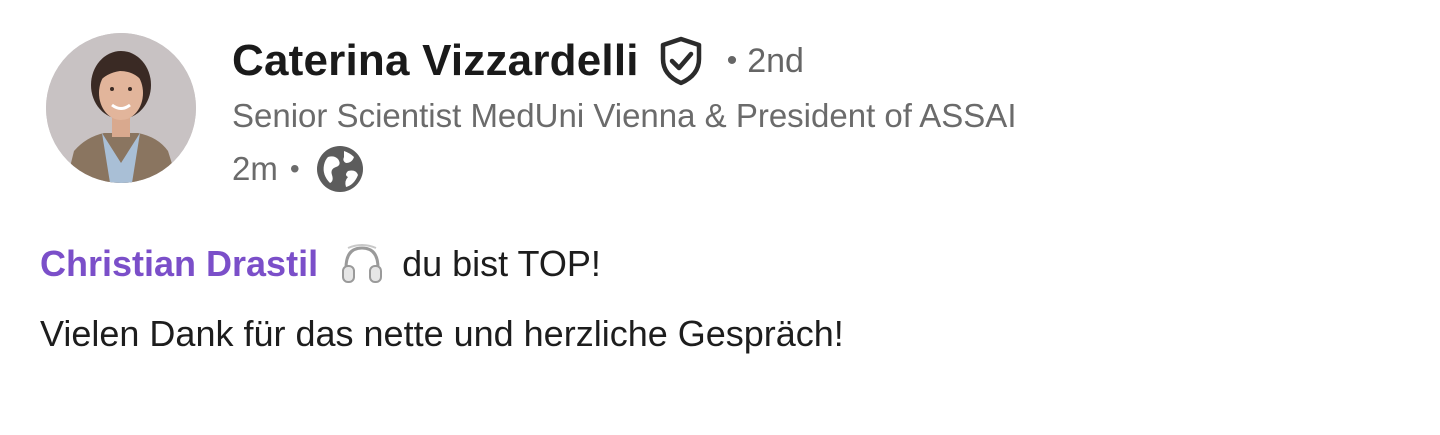  What do you see at coordinates (179, 264) in the screenshot?
I see `mention-link: Christian Drastil` at bounding box center [179, 264].